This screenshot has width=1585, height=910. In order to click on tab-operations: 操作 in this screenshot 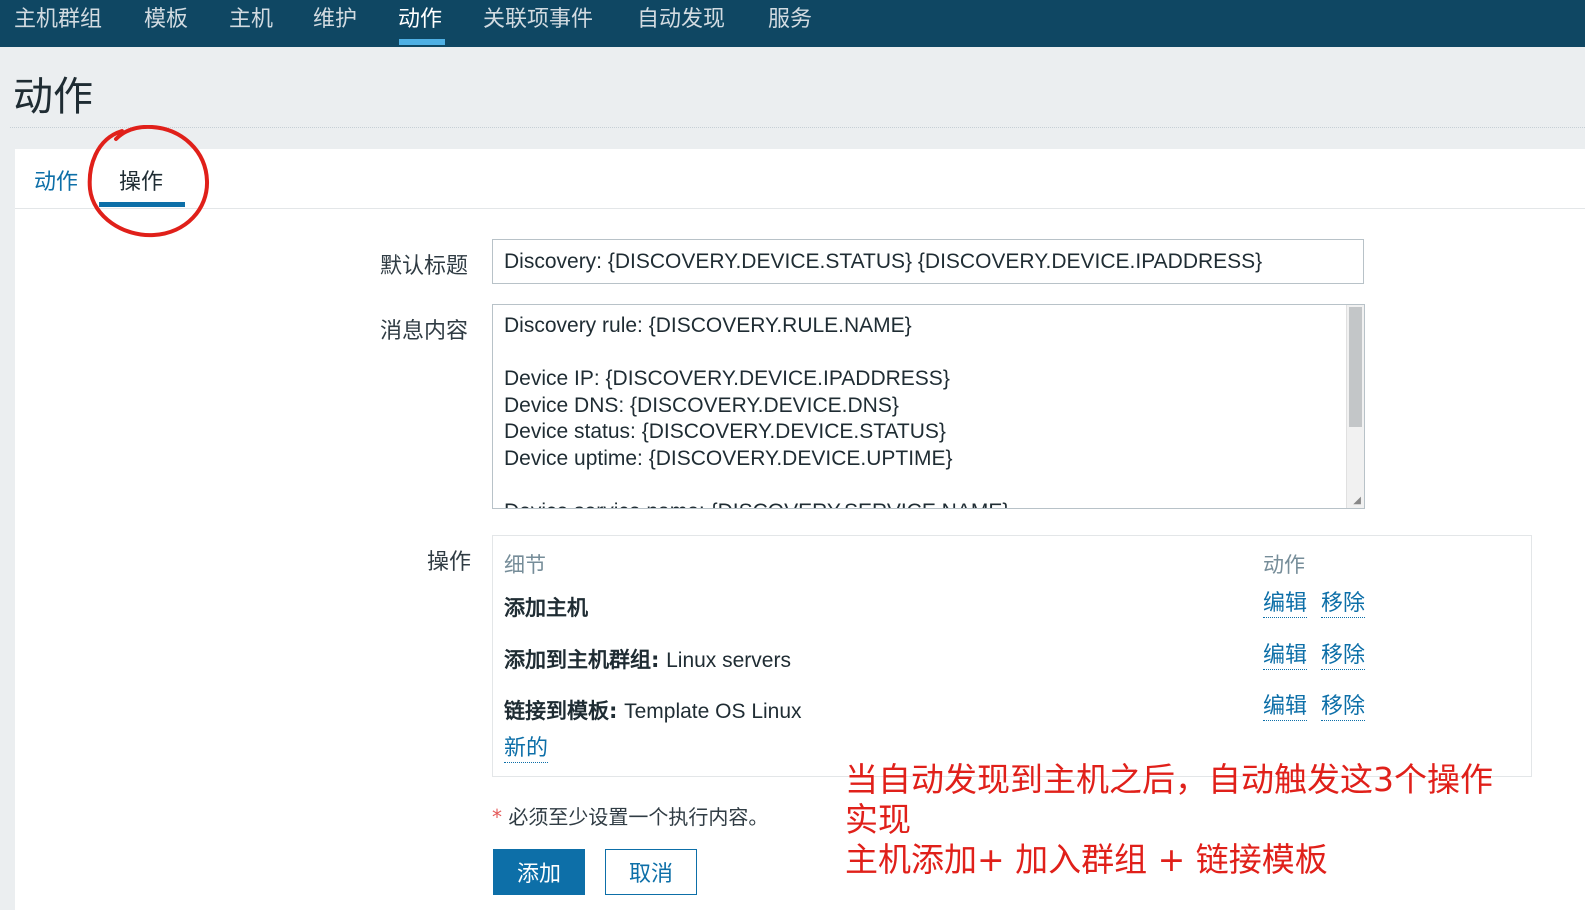, I will do `click(141, 180)`.